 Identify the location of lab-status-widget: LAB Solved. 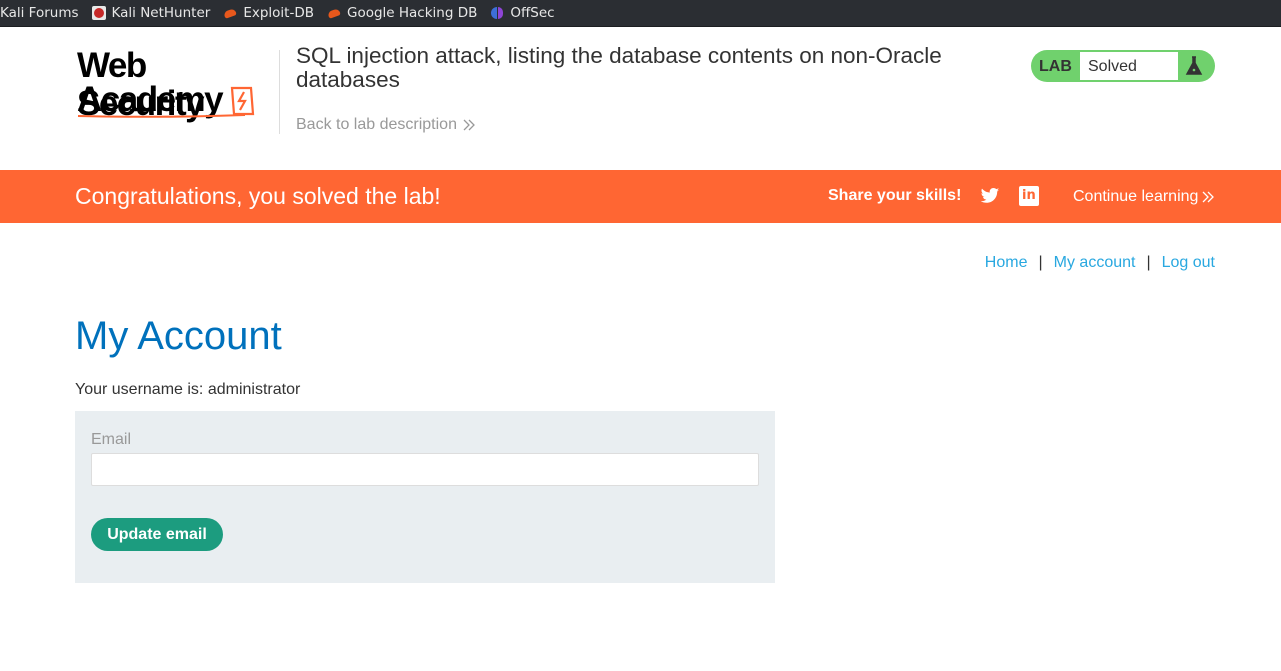
(1123, 66).